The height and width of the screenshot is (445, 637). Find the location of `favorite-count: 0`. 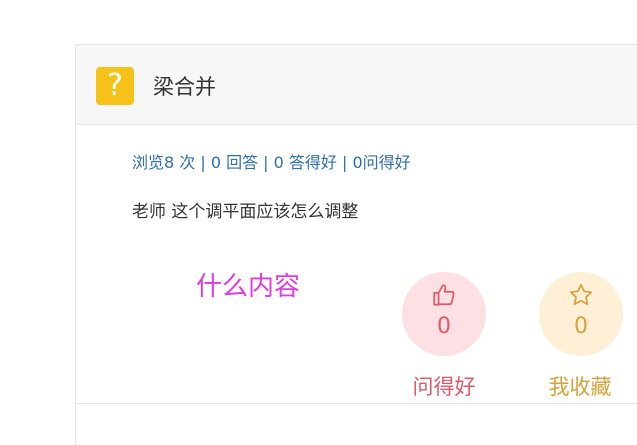

favorite-count: 0 is located at coordinates (581, 326).